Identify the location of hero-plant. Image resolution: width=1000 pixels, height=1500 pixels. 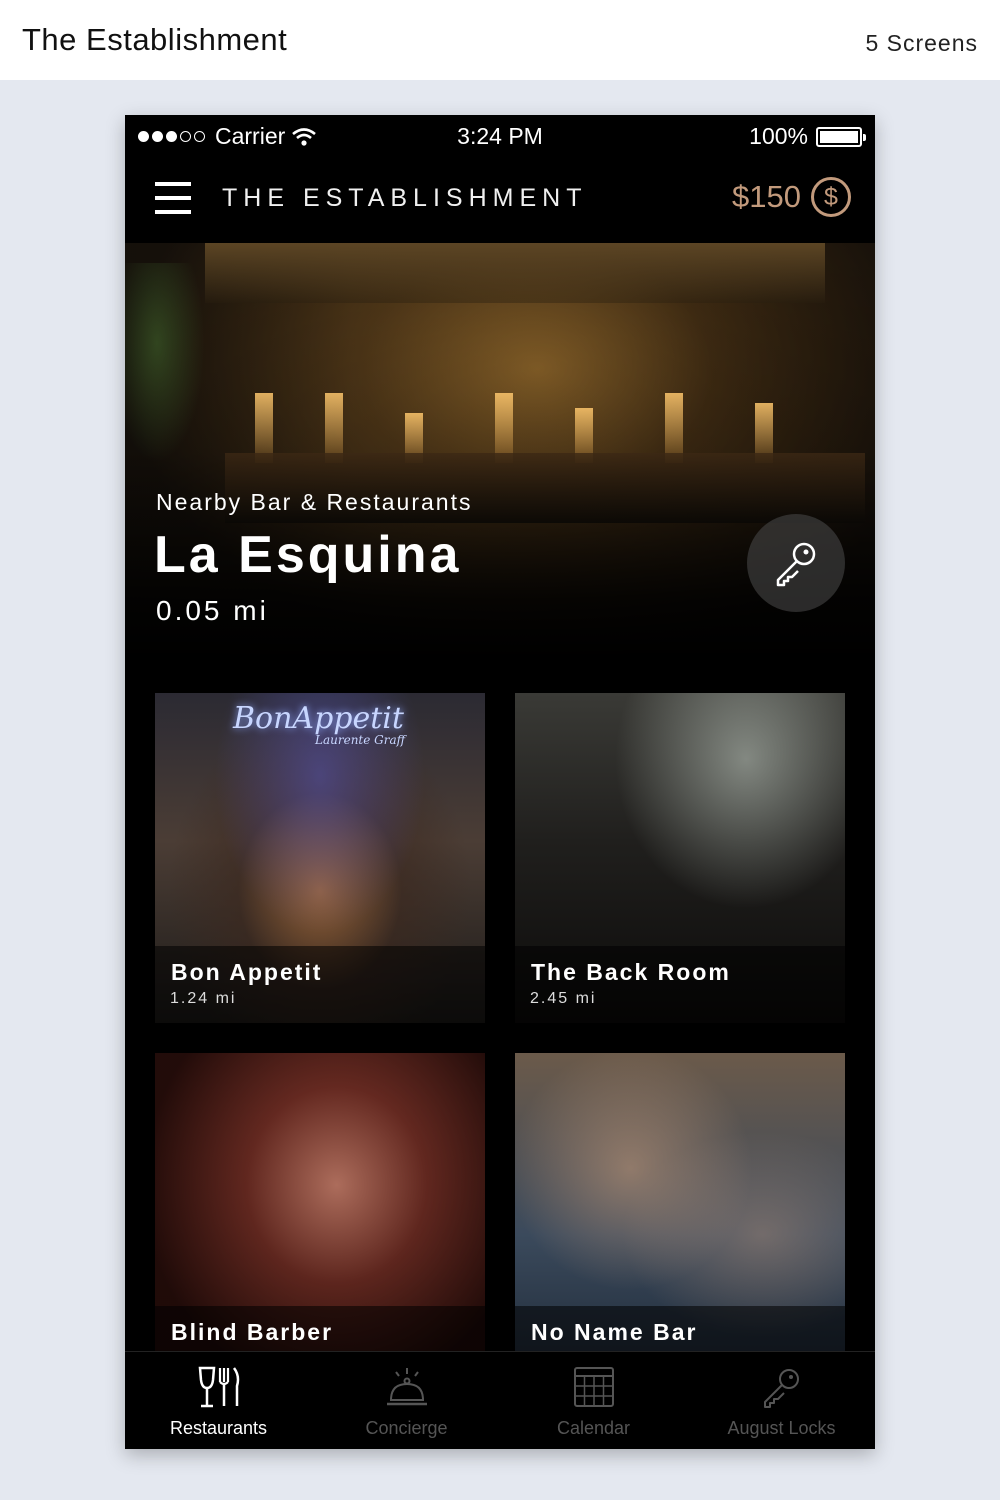
(165, 363).